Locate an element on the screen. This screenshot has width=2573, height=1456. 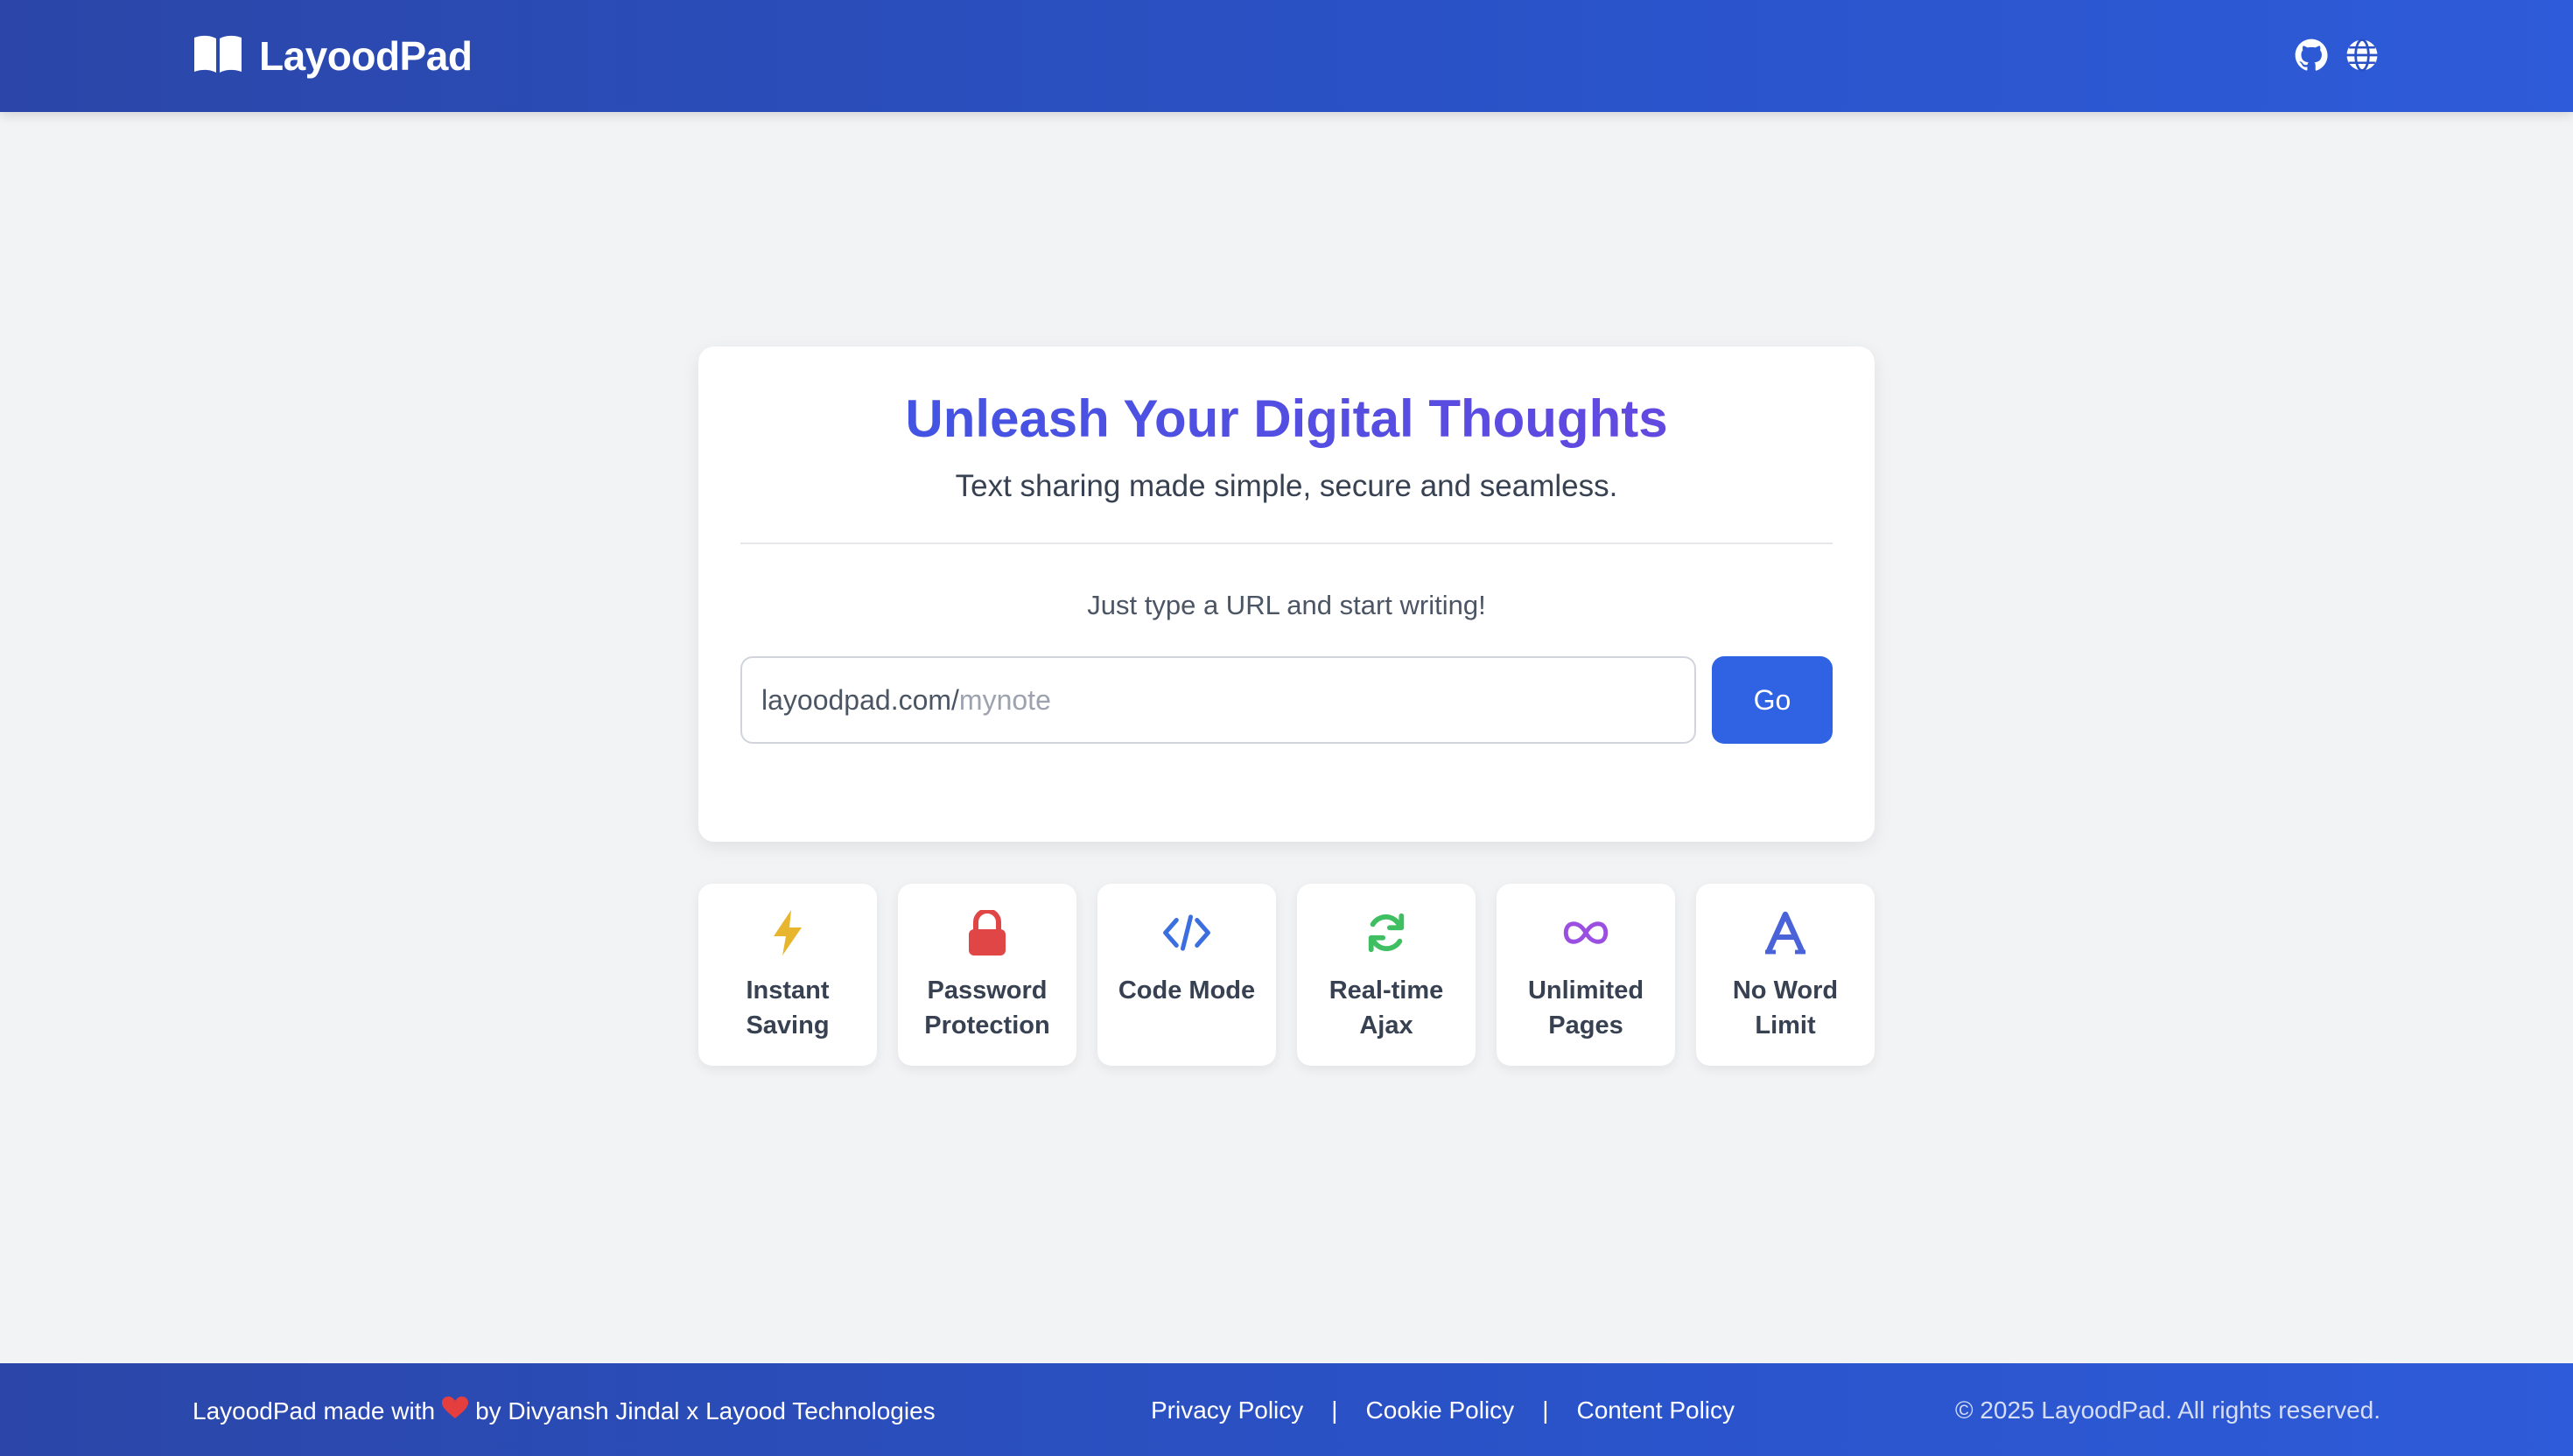
privacy-policy-link: Privacy Policy is located at coordinates (1227, 1410).